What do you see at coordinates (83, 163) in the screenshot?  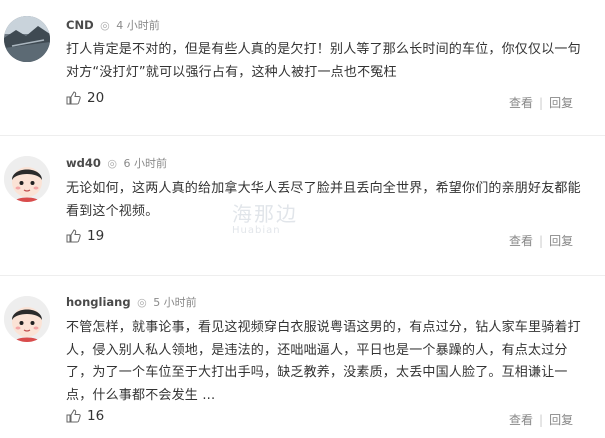 I see `username: wd40` at bounding box center [83, 163].